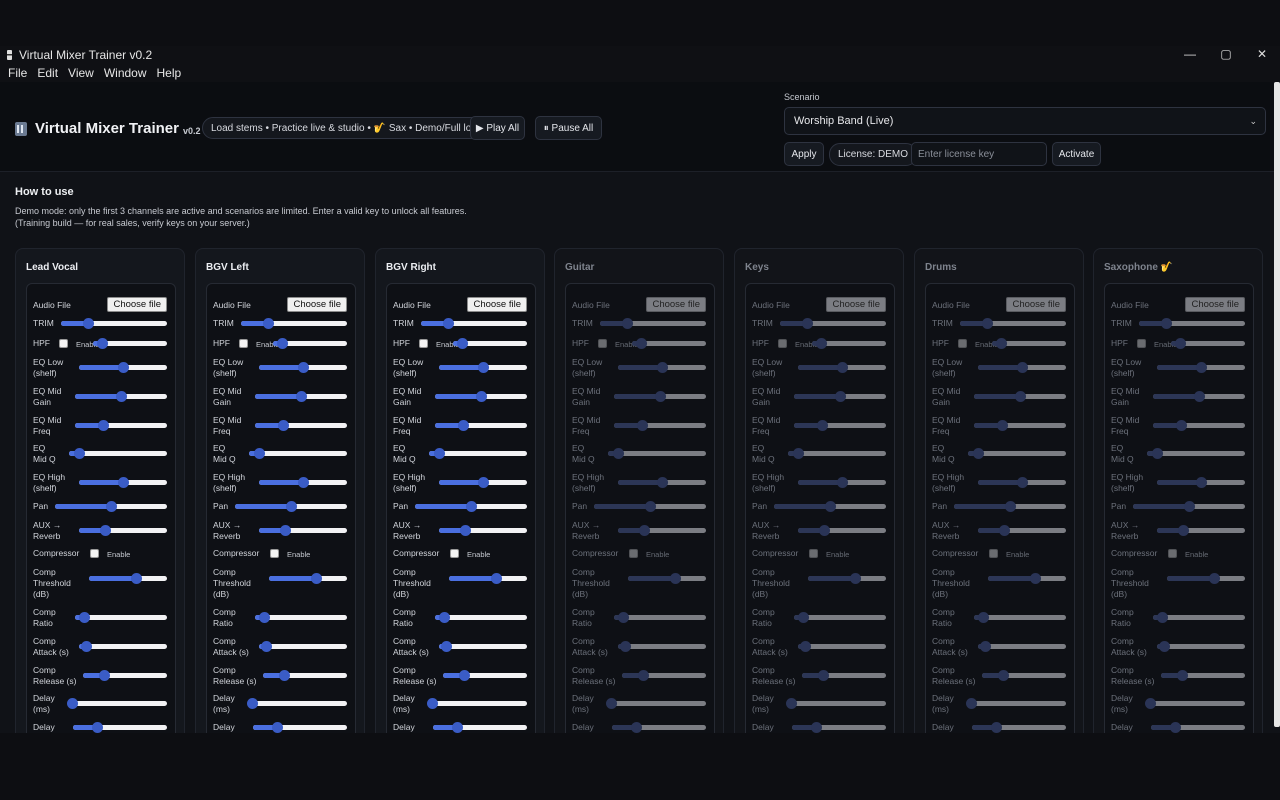 Image resolution: width=1280 pixels, height=800 pixels. What do you see at coordinates (1025, 121) in the screenshot?
I see `scenario-select: Worship Band (Live) ⌄` at bounding box center [1025, 121].